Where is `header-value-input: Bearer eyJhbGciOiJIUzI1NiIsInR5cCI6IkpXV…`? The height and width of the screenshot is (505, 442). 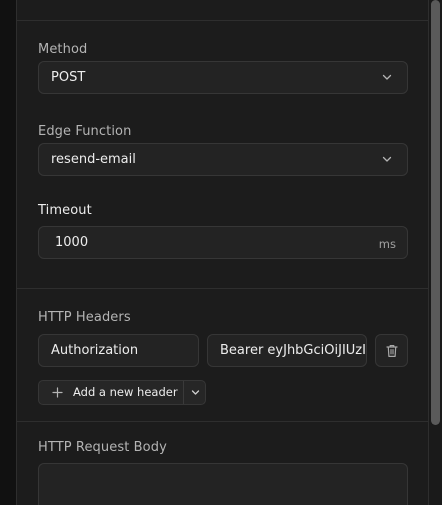
header-value-input: Bearer eyJhbGciOiJIUzI1NiIsInR5cCI6IkpXV… is located at coordinates (287, 350).